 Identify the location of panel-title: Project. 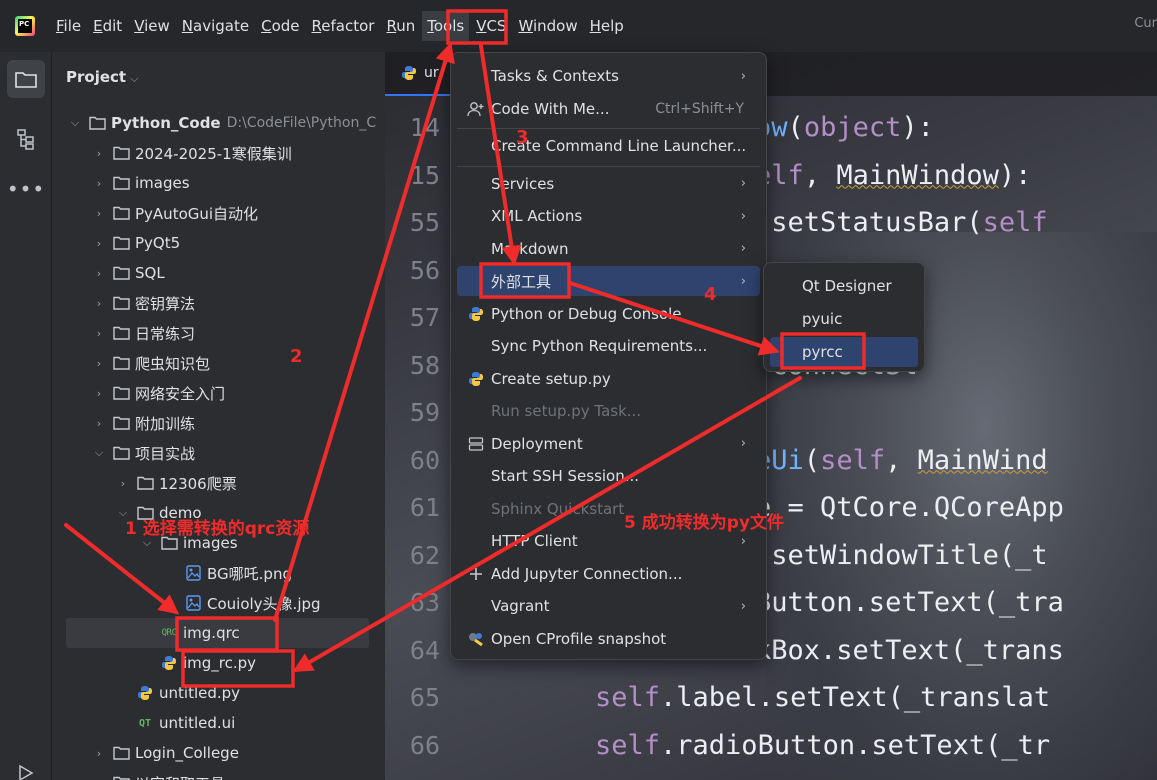
(96, 77).